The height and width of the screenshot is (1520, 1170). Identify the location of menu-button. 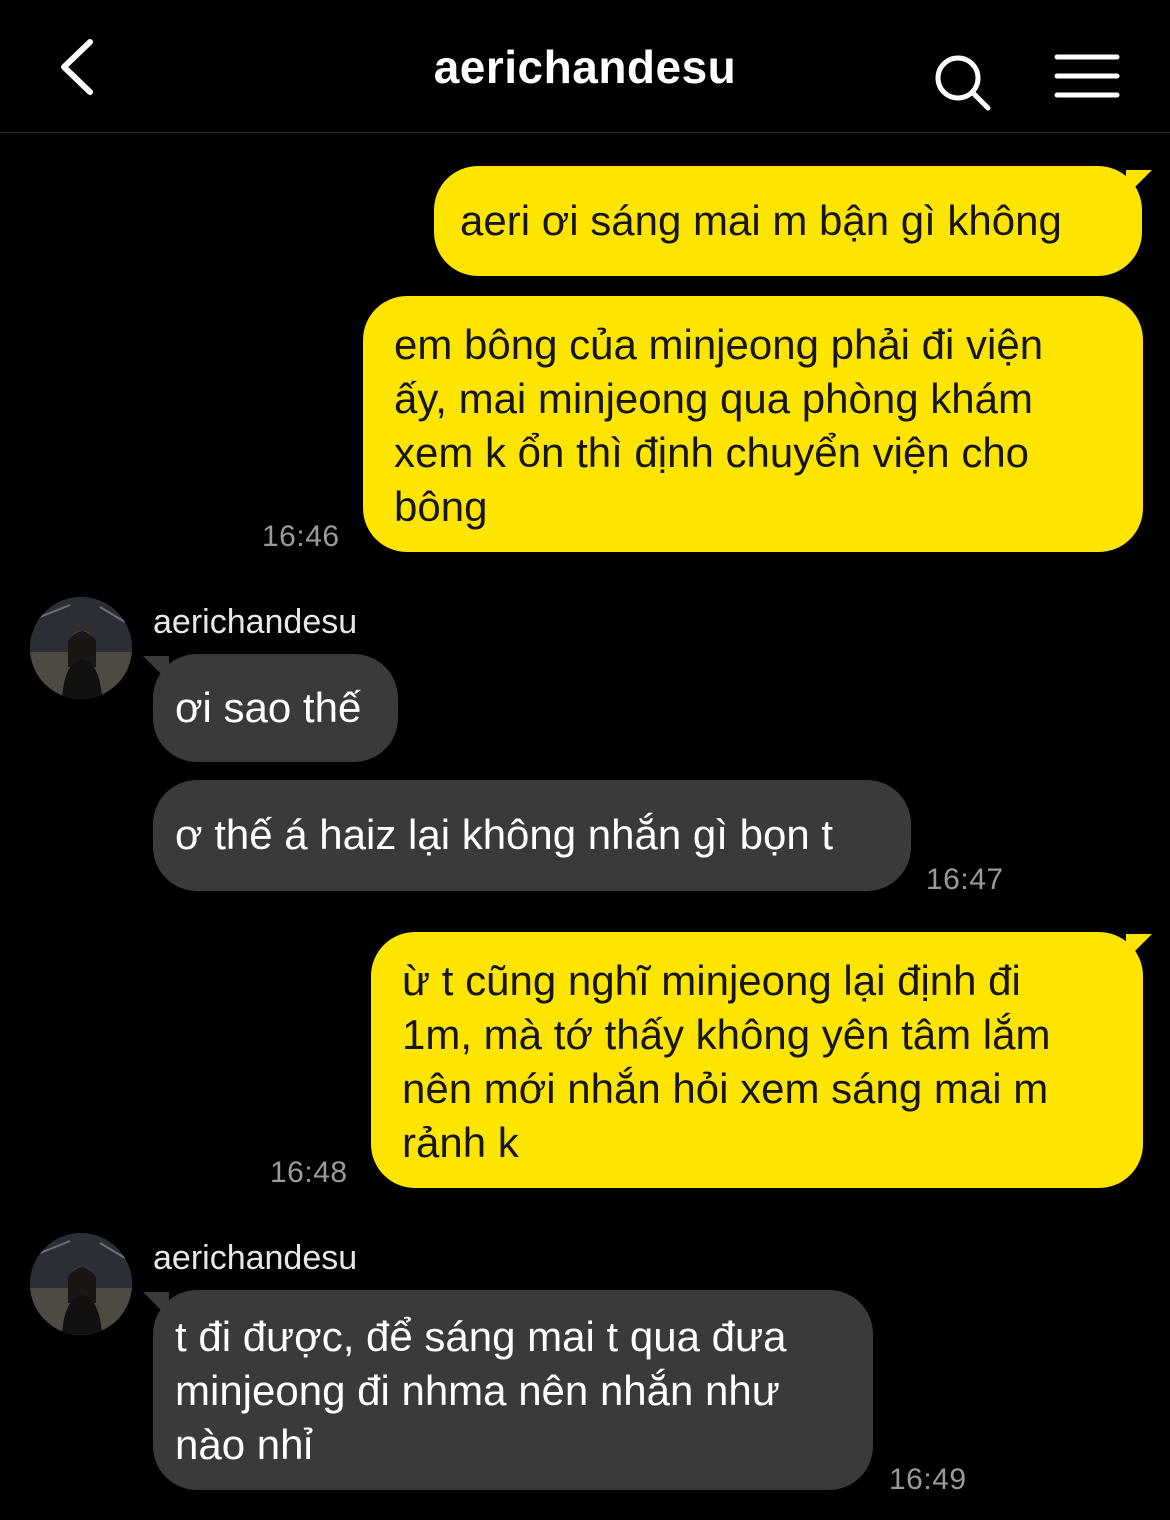
(1087, 77).